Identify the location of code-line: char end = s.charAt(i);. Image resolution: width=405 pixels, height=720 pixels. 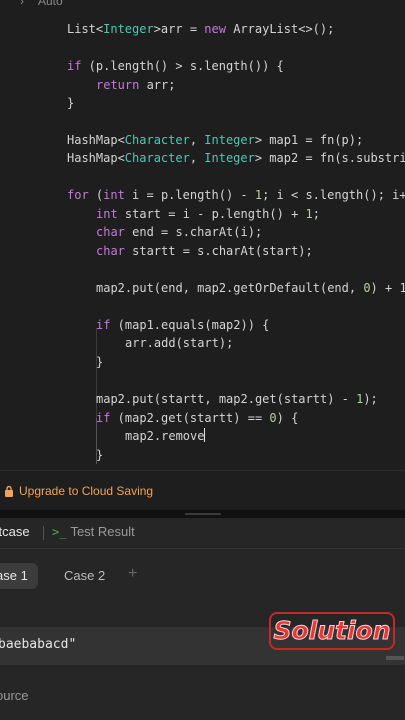
(179, 232).